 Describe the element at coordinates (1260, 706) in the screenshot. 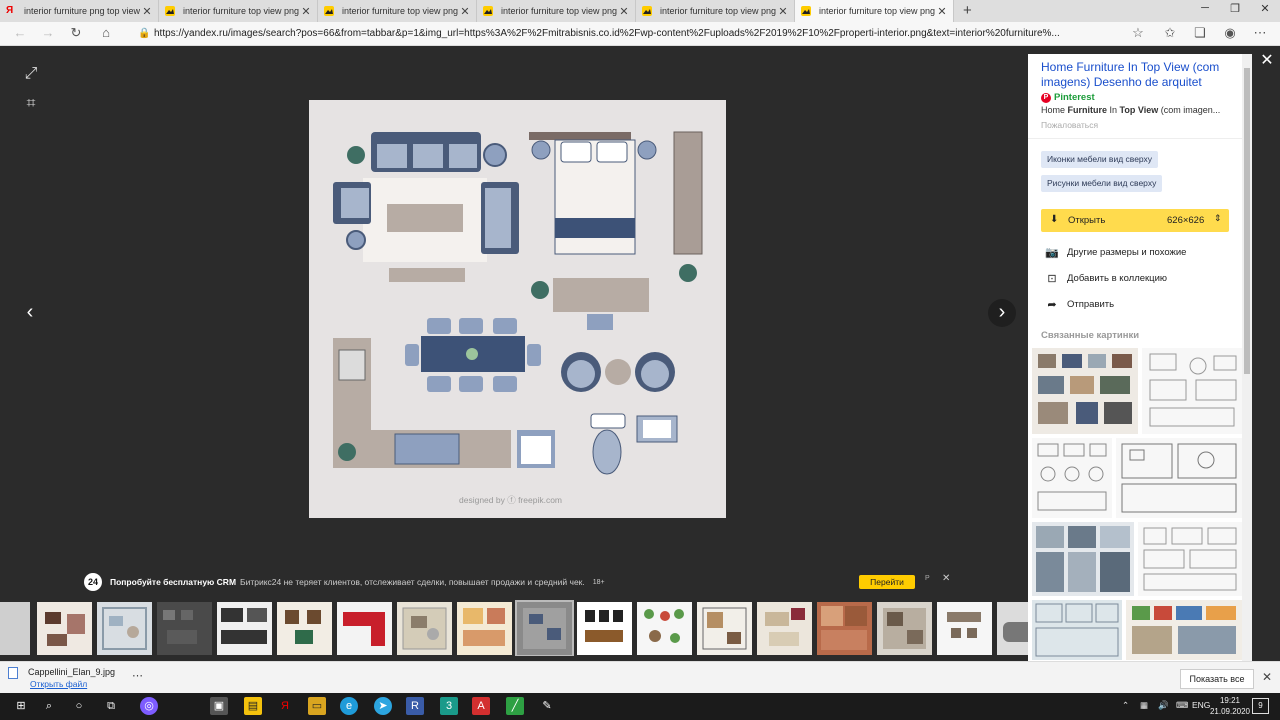

I see `notification-center-icon: 9` at that location.